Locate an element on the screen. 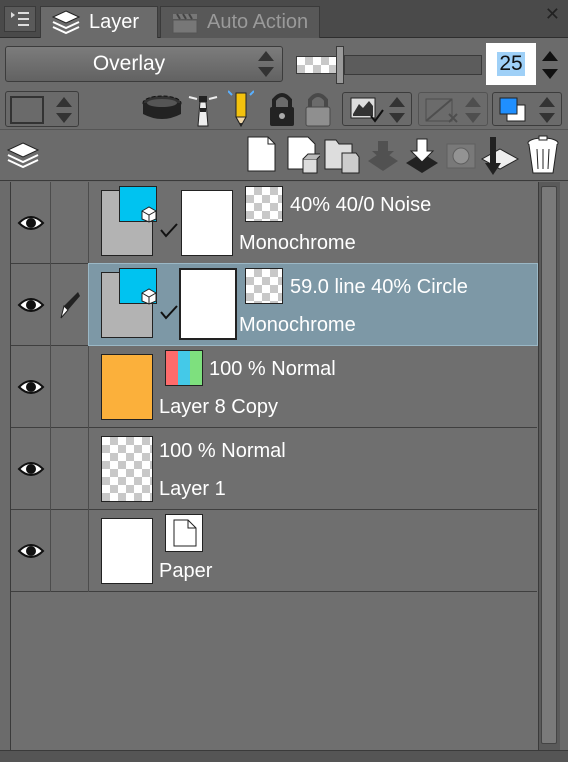 This screenshot has height=762, width=568. layer-name: Layer 8 Copy is located at coordinates (218, 407).